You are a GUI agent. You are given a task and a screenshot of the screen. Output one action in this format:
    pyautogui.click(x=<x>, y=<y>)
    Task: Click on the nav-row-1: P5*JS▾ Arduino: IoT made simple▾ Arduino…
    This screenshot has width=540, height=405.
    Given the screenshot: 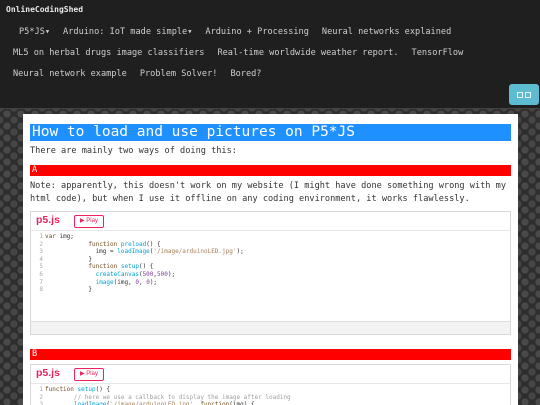 What is the action you would take?
    pyautogui.click(x=241, y=32)
    